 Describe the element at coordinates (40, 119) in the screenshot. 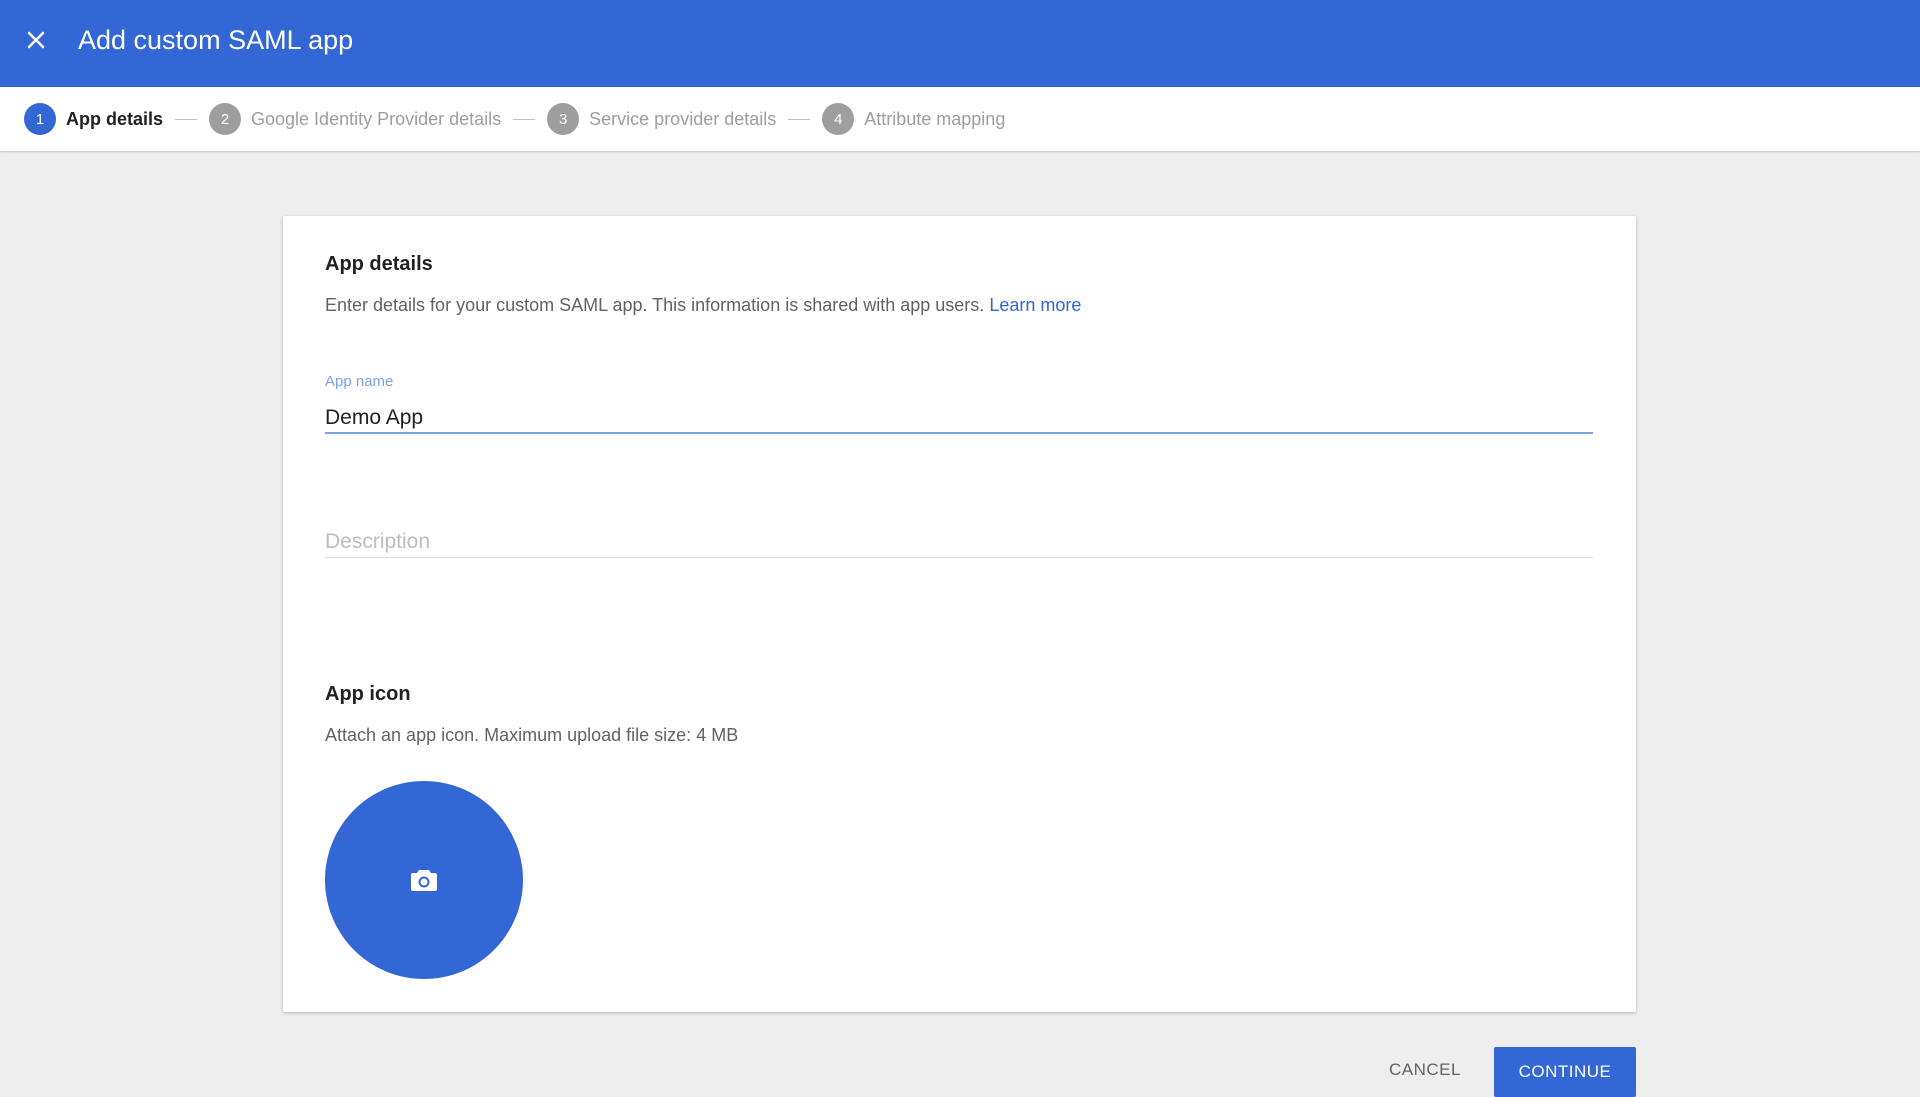

I see `step-number: 1` at that location.